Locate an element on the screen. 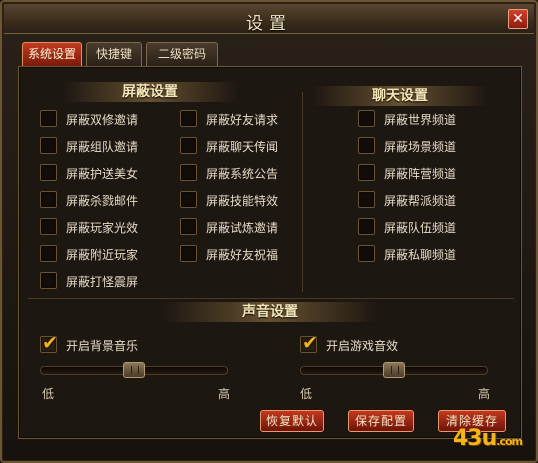 The image size is (538, 463). shield-label: 屏蔽系统公告 is located at coordinates (242, 174).